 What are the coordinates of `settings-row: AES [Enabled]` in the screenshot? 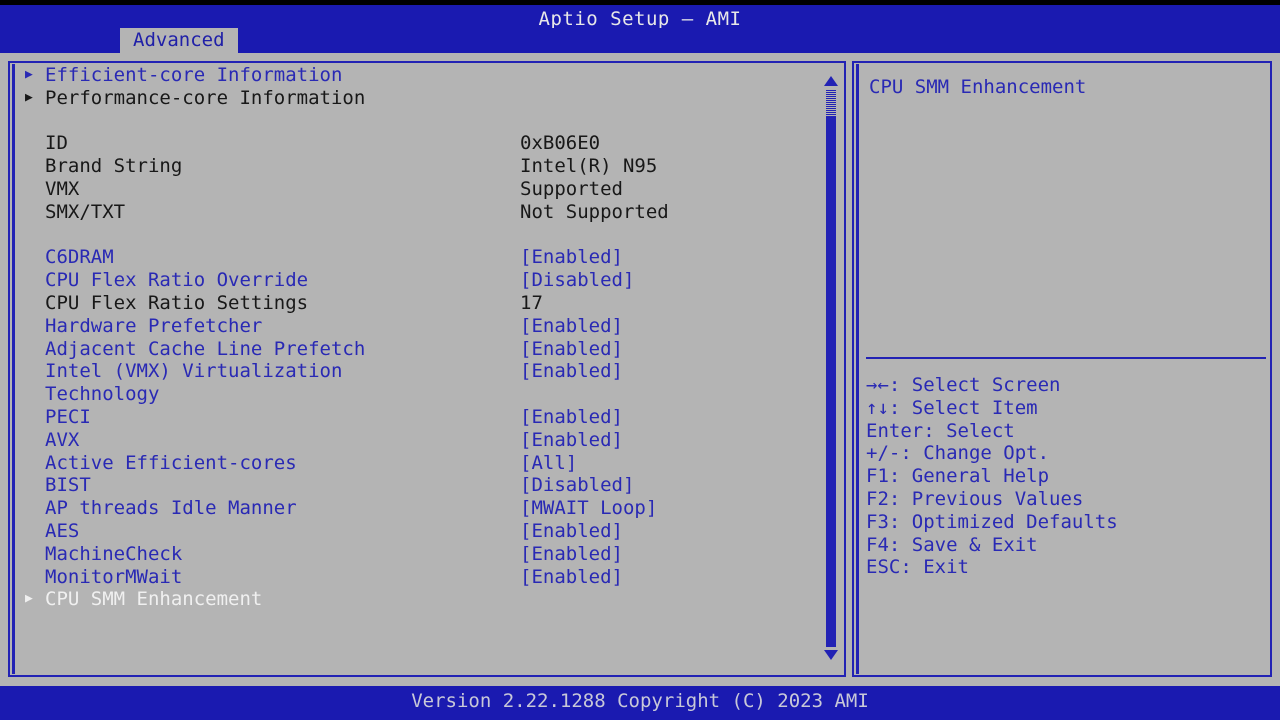 It's located at (425, 531).